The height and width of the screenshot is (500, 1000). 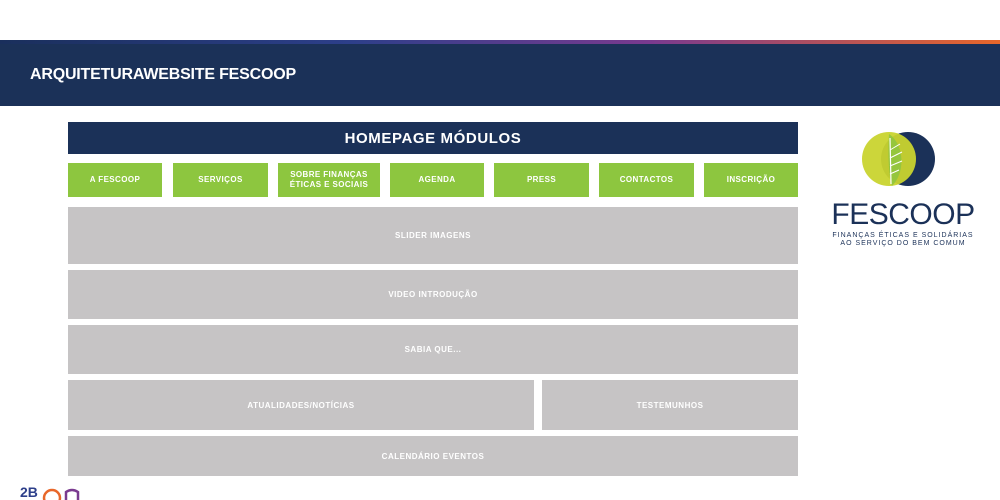 I want to click on news-block: ATUALIDADES/NOTÍCIAS, so click(x=301, y=405).